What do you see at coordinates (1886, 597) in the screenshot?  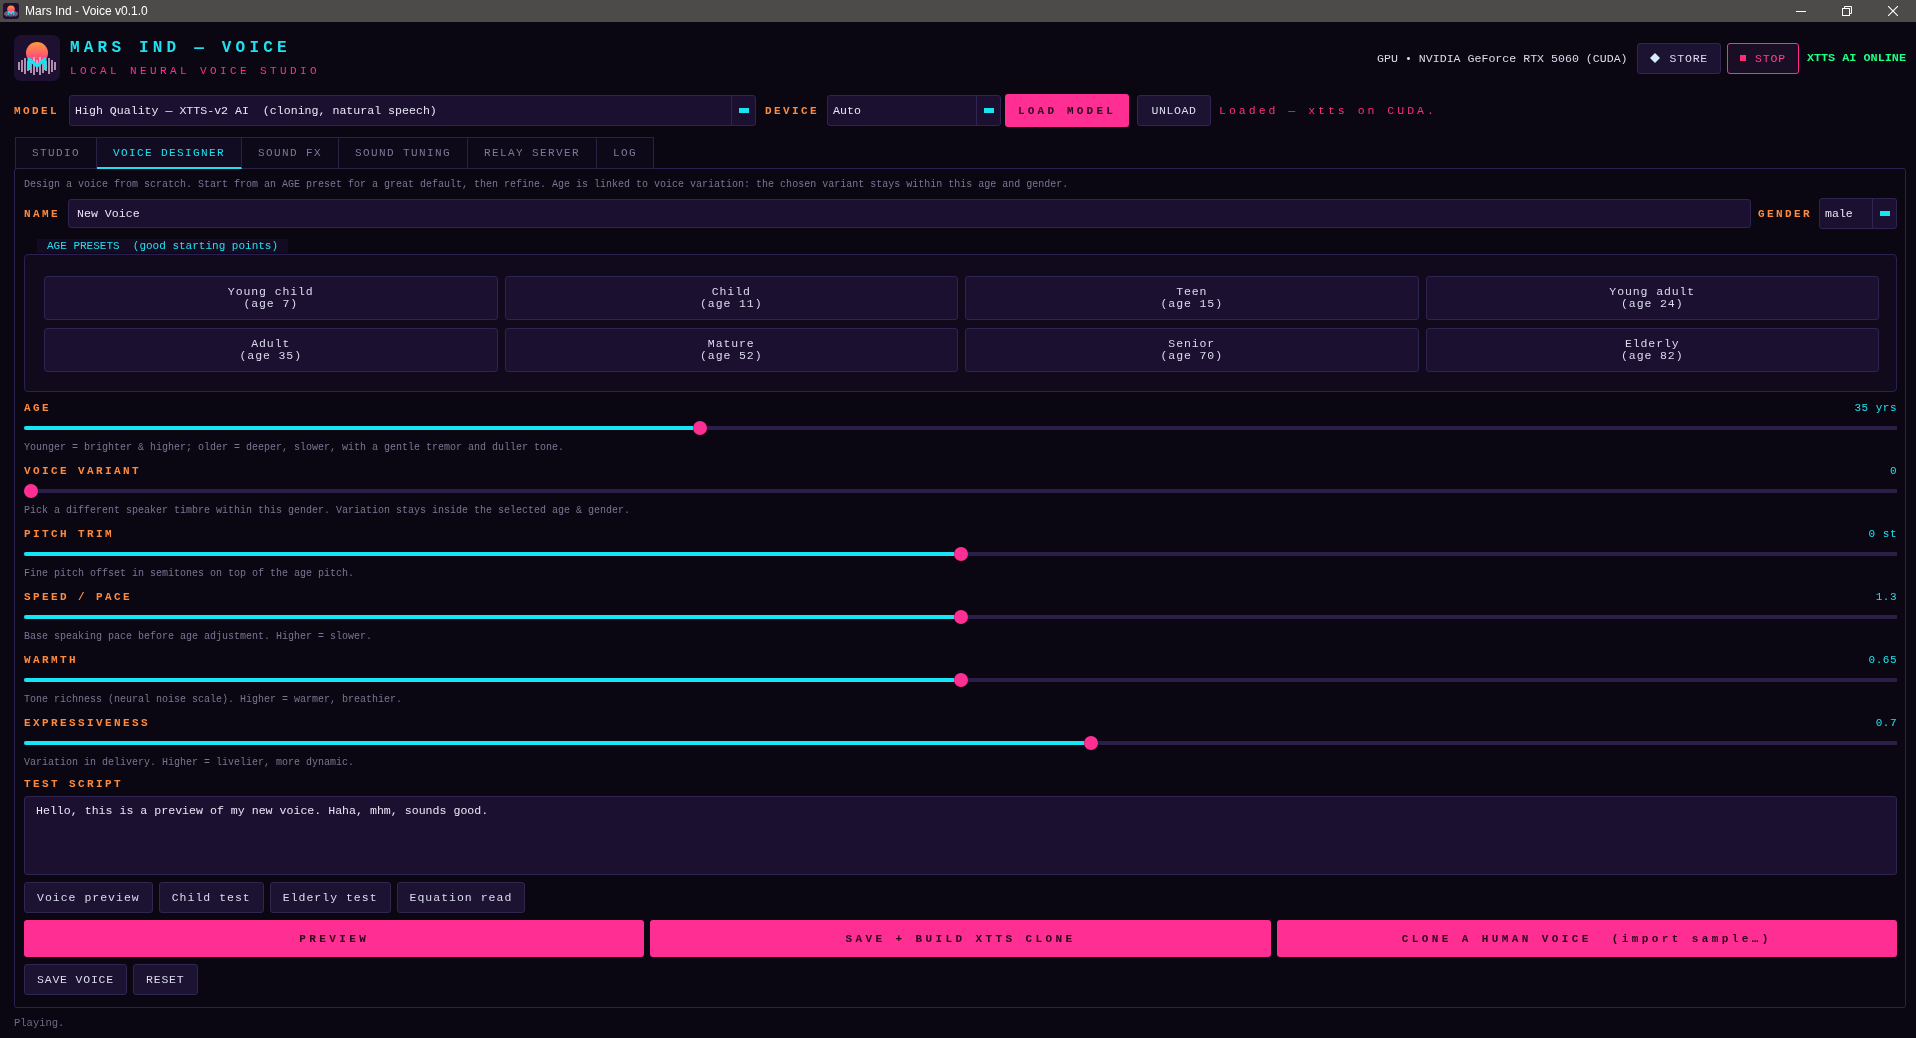 I see `slider-value: 1.3` at bounding box center [1886, 597].